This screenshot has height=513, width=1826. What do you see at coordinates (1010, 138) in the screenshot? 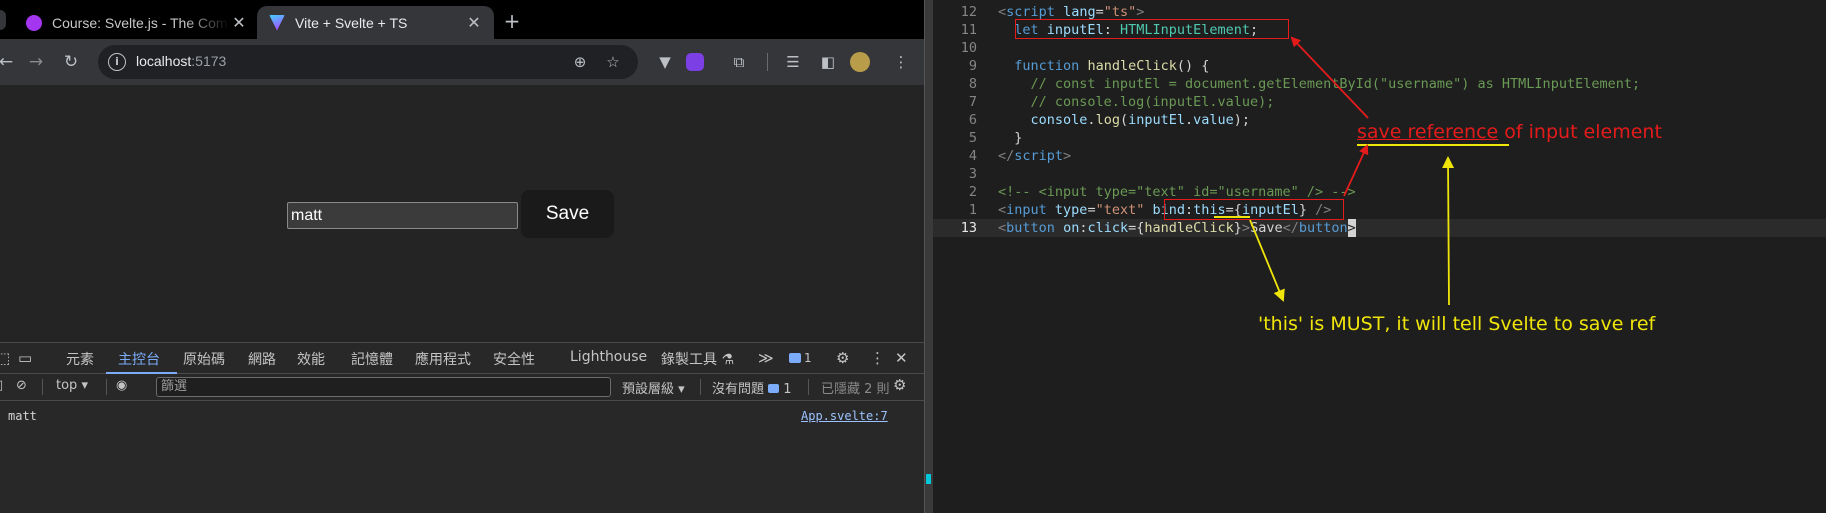
I see `code-text: }` at bounding box center [1010, 138].